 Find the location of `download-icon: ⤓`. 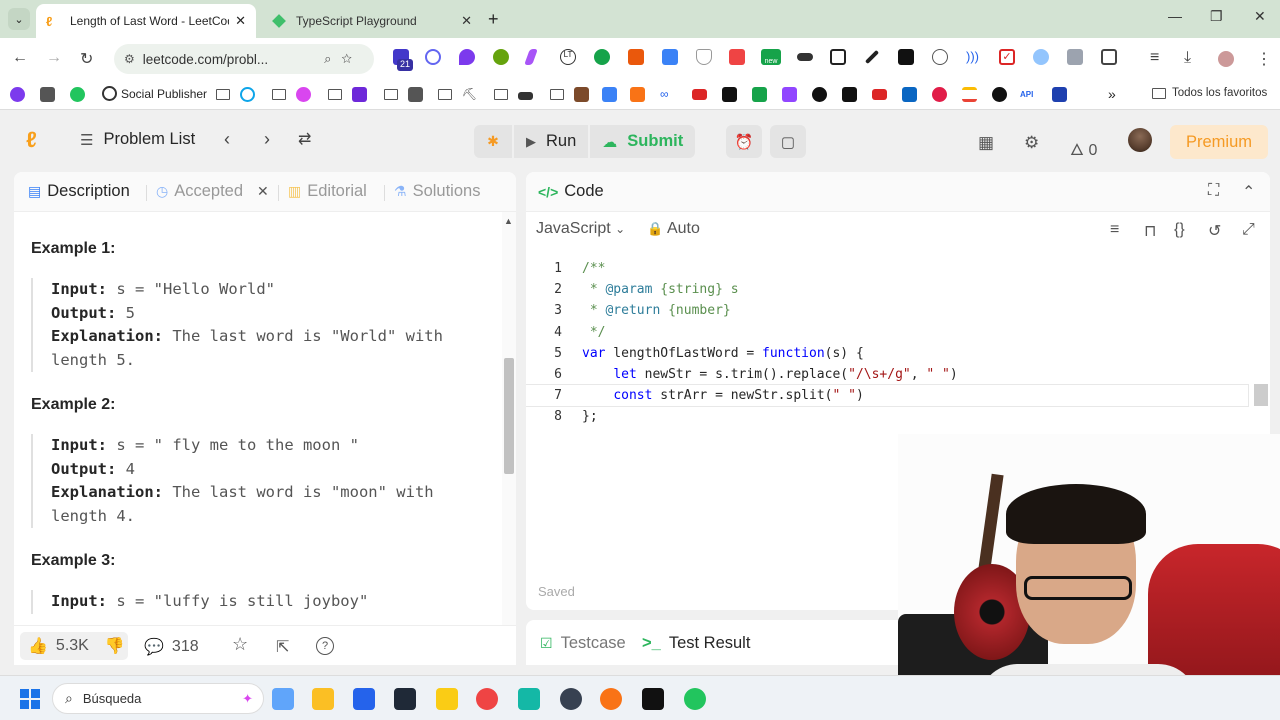

download-icon: ⤓ is located at coordinates (1187, 58).